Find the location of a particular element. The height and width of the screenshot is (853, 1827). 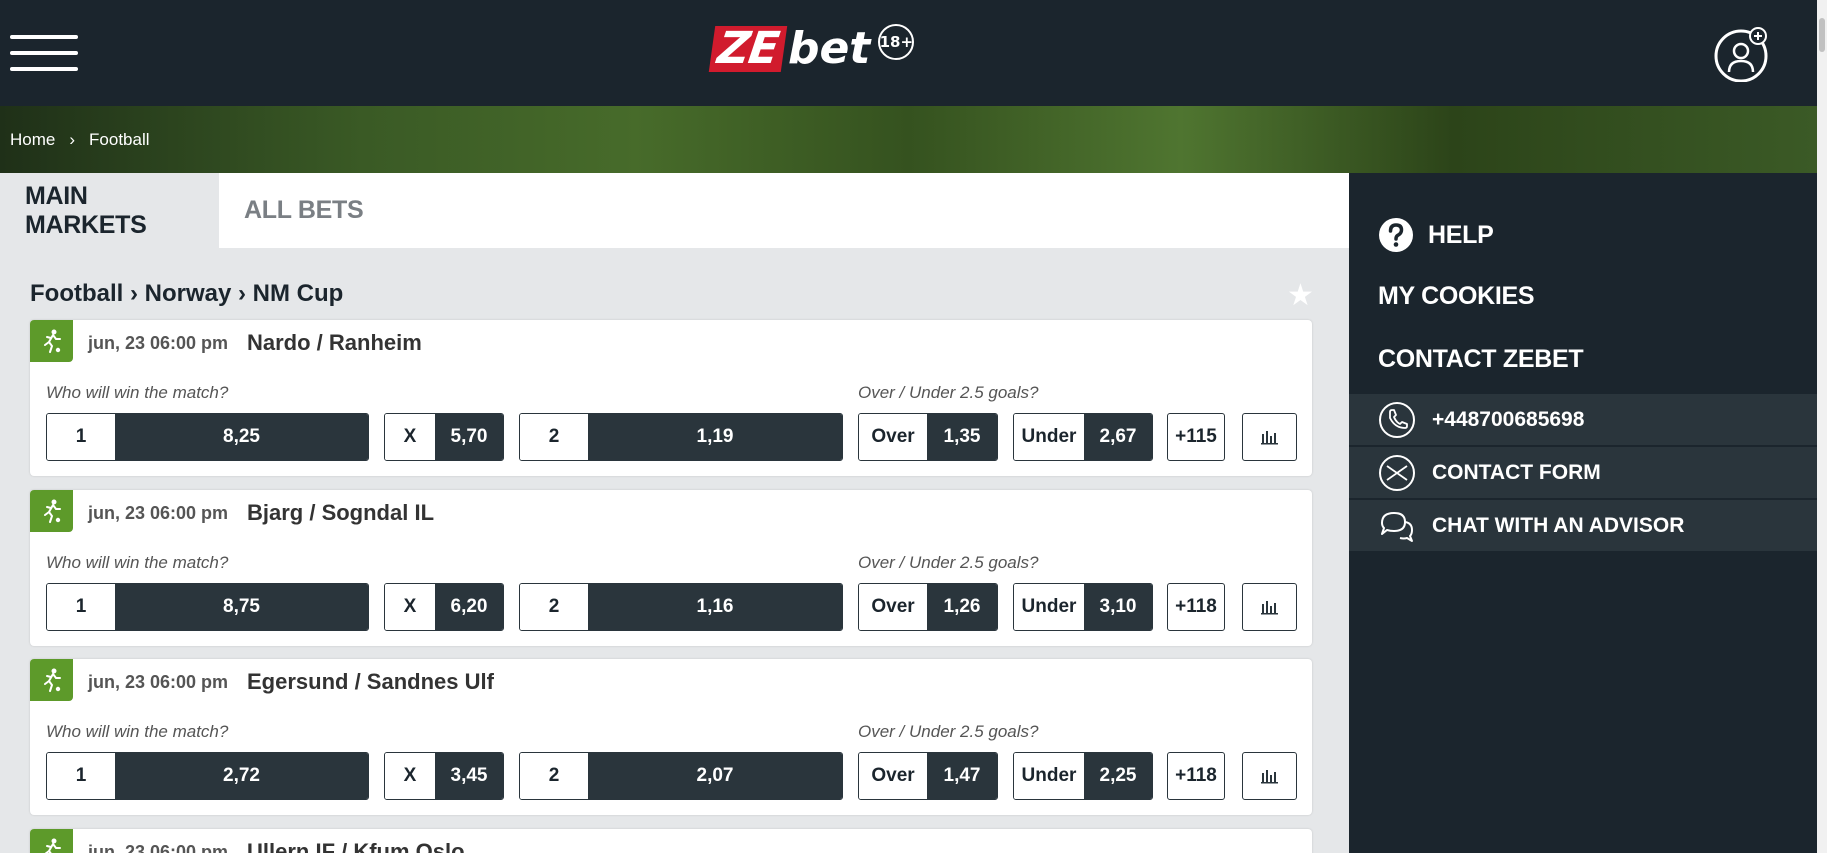

zebet-logo: ZE bet 18+ is located at coordinates (811, 48).